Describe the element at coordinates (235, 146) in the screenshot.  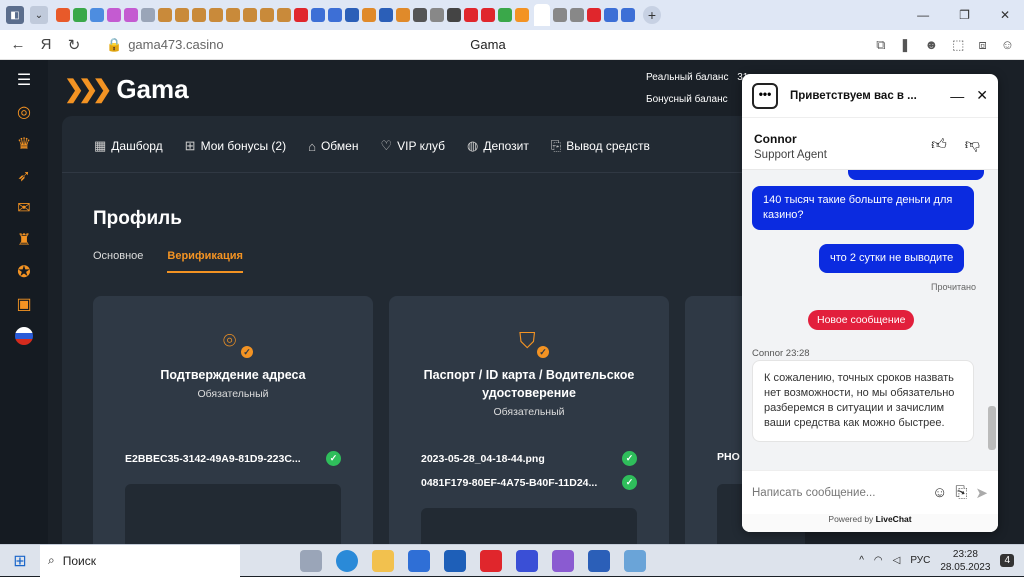
I see `menu-bonuses: ⊞ Мои бонусы (2)` at that location.